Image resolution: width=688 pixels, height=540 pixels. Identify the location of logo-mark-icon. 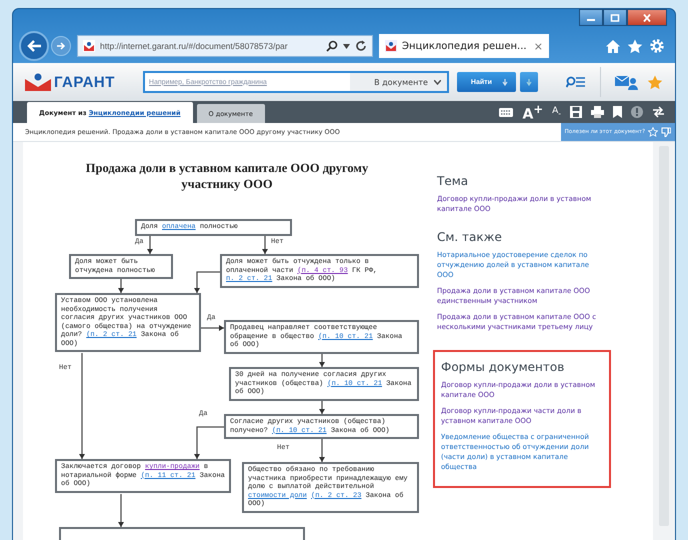
(38, 82).